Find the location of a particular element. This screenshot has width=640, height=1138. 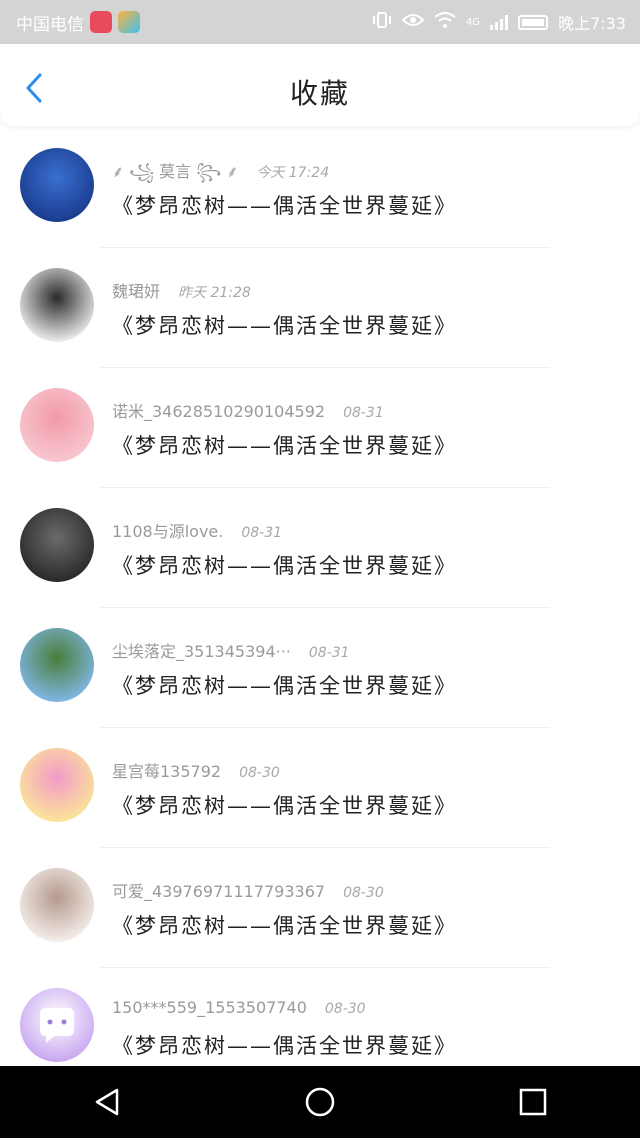

item-meta: 诺米_34628510290104592 08-31 is located at coordinates (248, 410).